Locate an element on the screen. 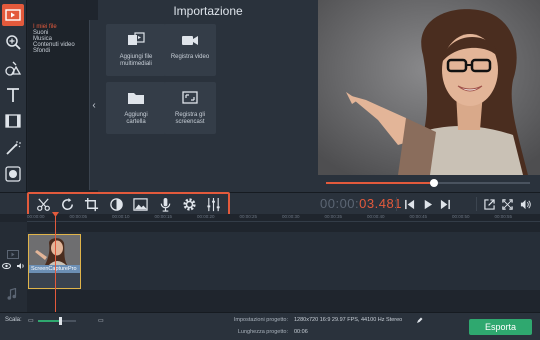 The width and height of the screenshot is (540, 340). zoom-slider is located at coordinates (57, 321).